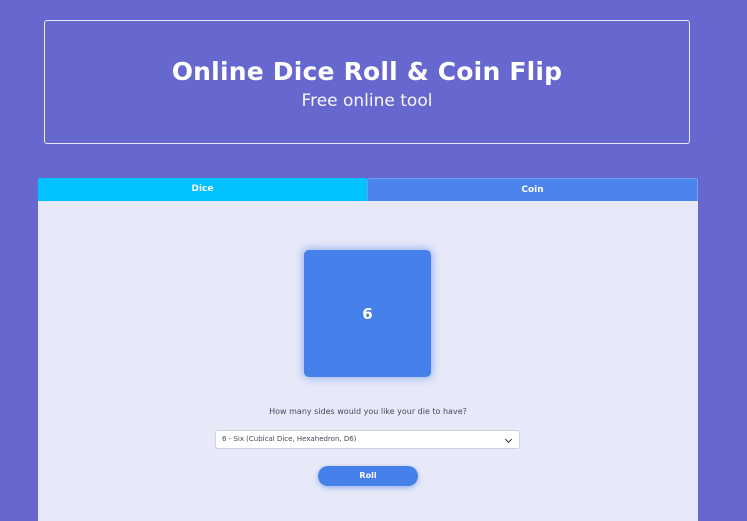  I want to click on die-result-value: 6, so click(367, 313).